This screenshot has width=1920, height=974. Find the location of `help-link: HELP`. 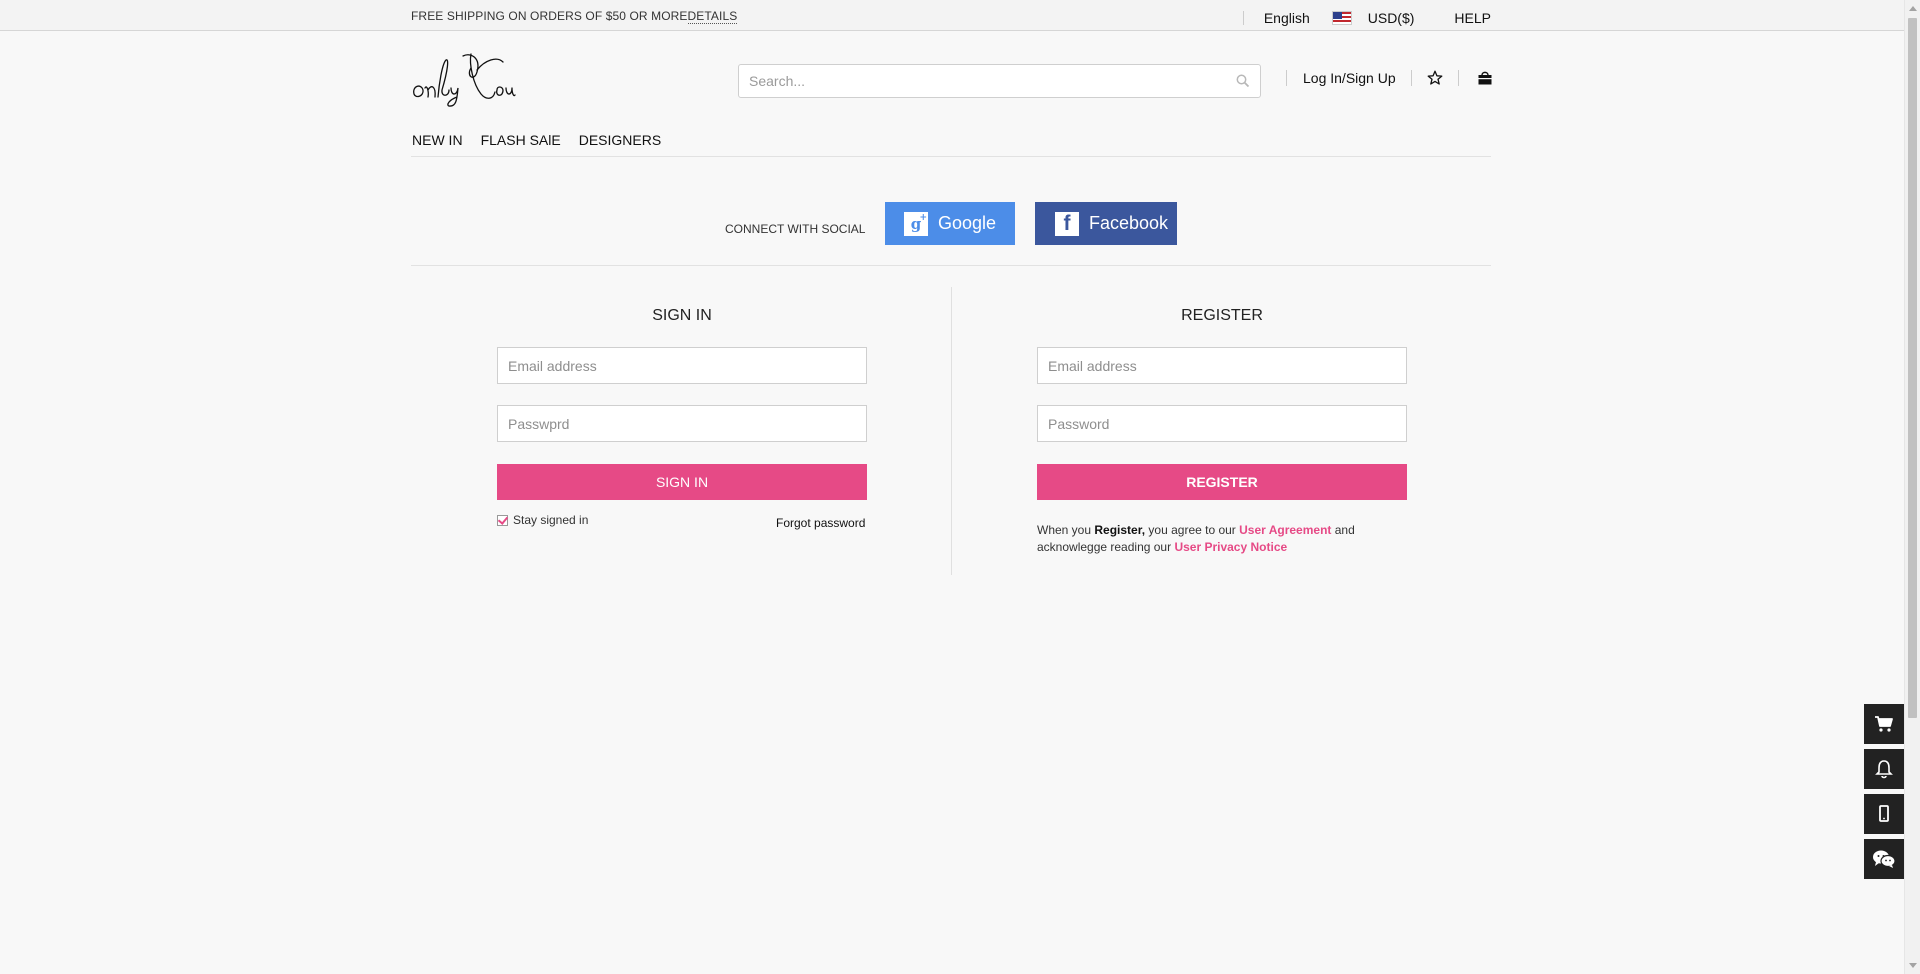

help-link: HELP is located at coordinates (1472, 18).